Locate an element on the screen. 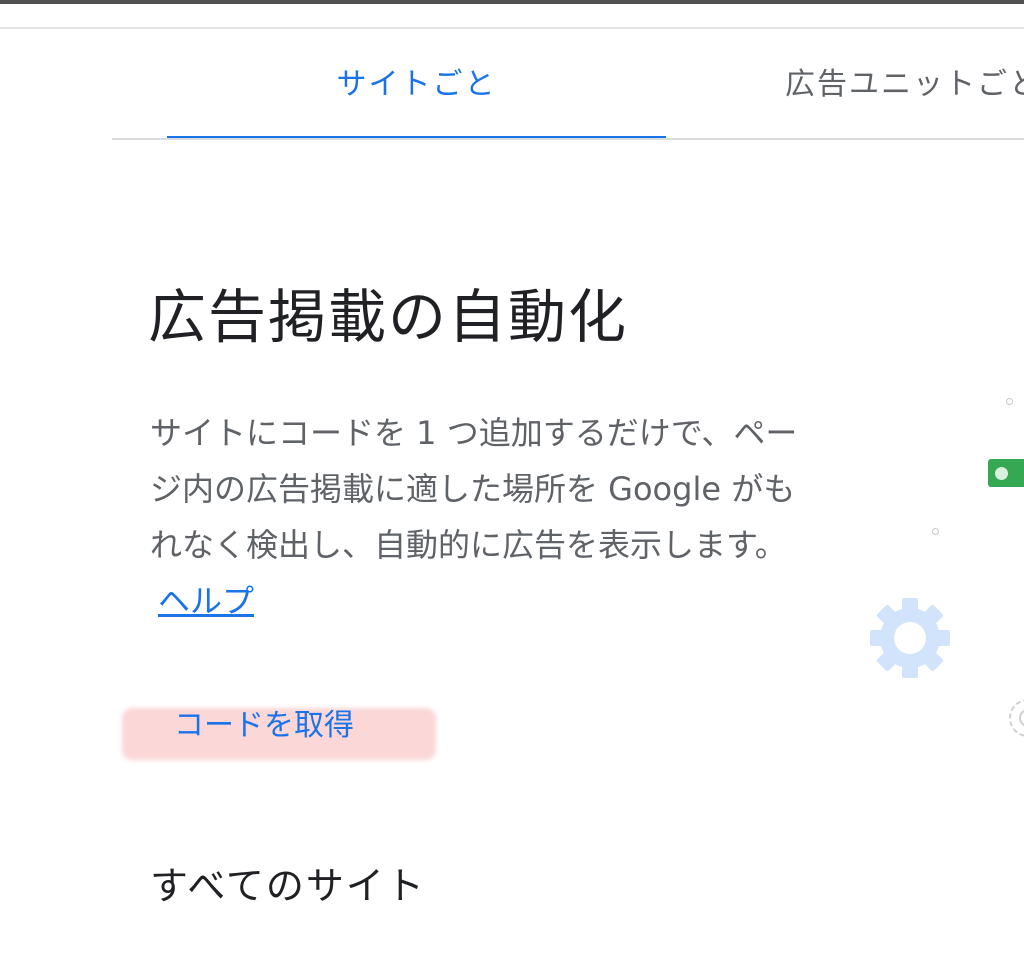  gear-icon is located at coordinates (910, 638).